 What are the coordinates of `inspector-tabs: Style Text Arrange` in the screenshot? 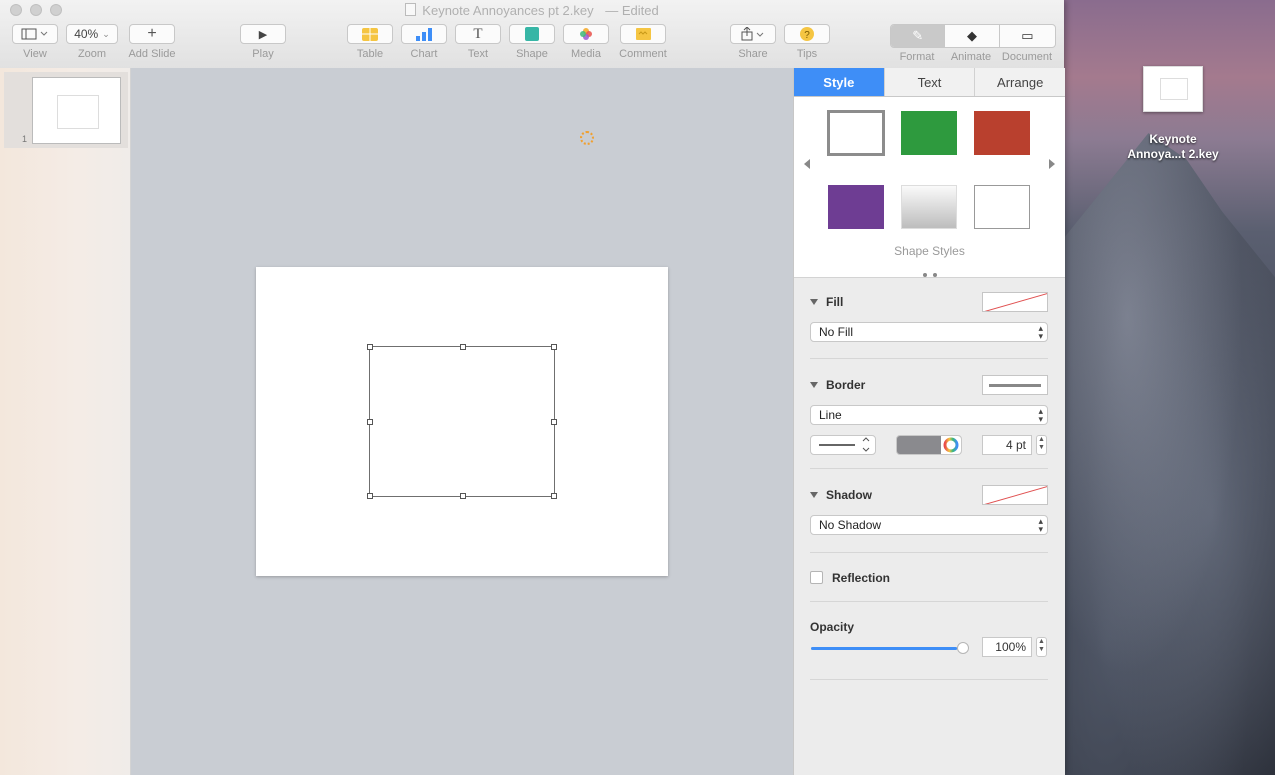 It's located at (930, 82).